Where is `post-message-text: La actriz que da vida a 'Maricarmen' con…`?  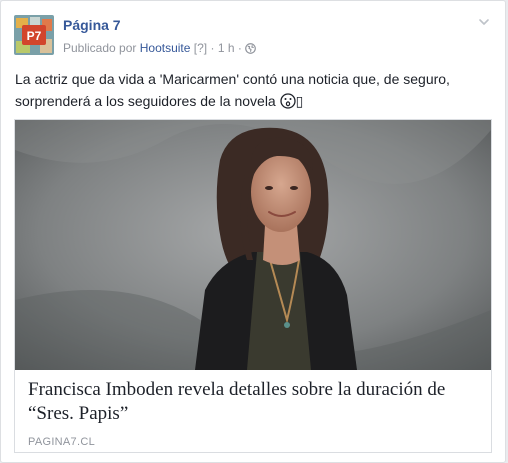
post-message-text: La actriz que da vida a 'Maricarmen' con… is located at coordinates (232, 90).